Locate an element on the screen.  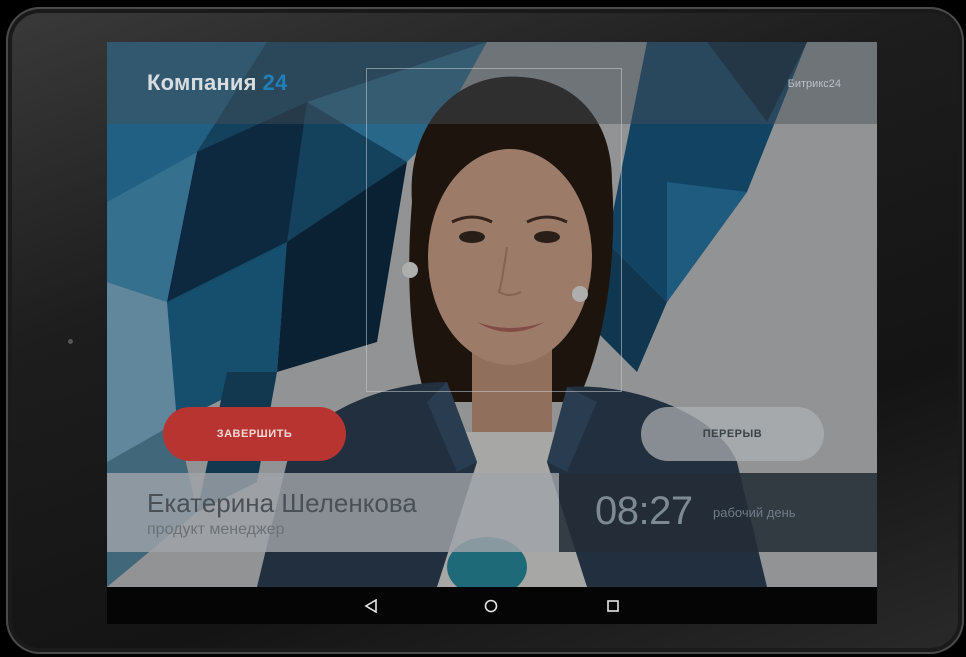
front-camera-dot is located at coordinates (70, 341).